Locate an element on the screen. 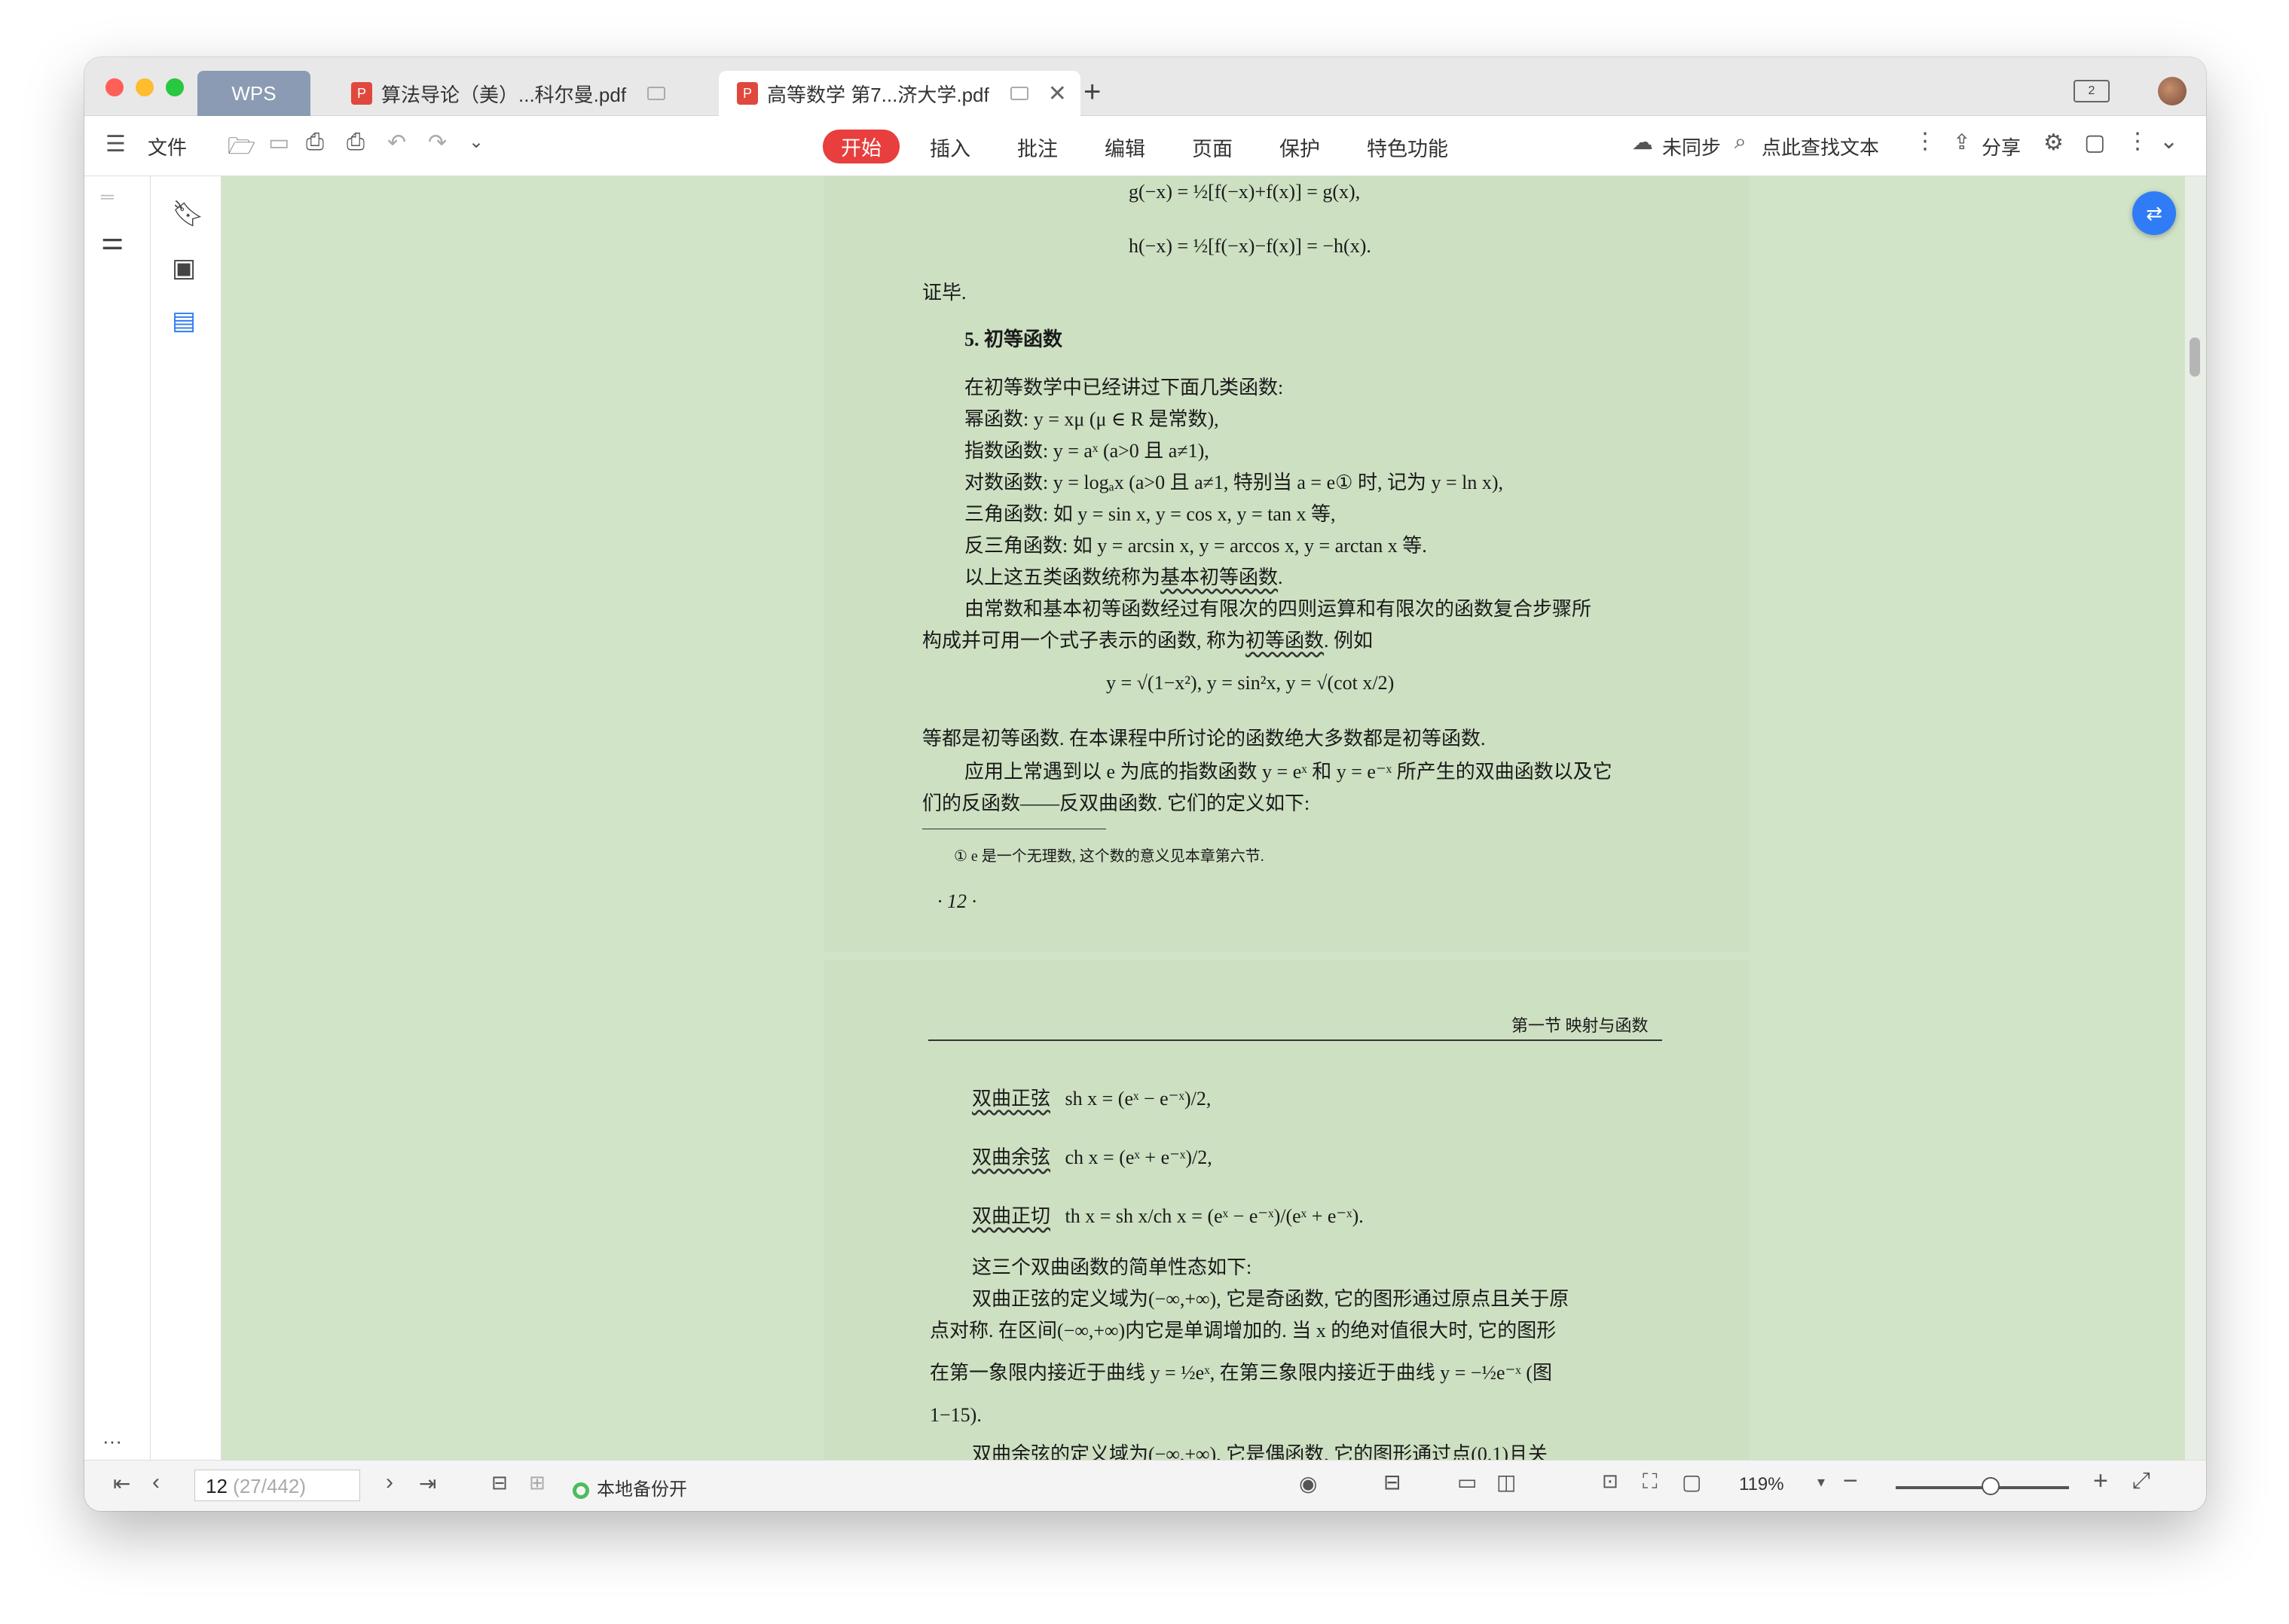 The image size is (2289, 1624). tab-label: 算法导论（美）...科尔曼.pdf is located at coordinates (504, 94).